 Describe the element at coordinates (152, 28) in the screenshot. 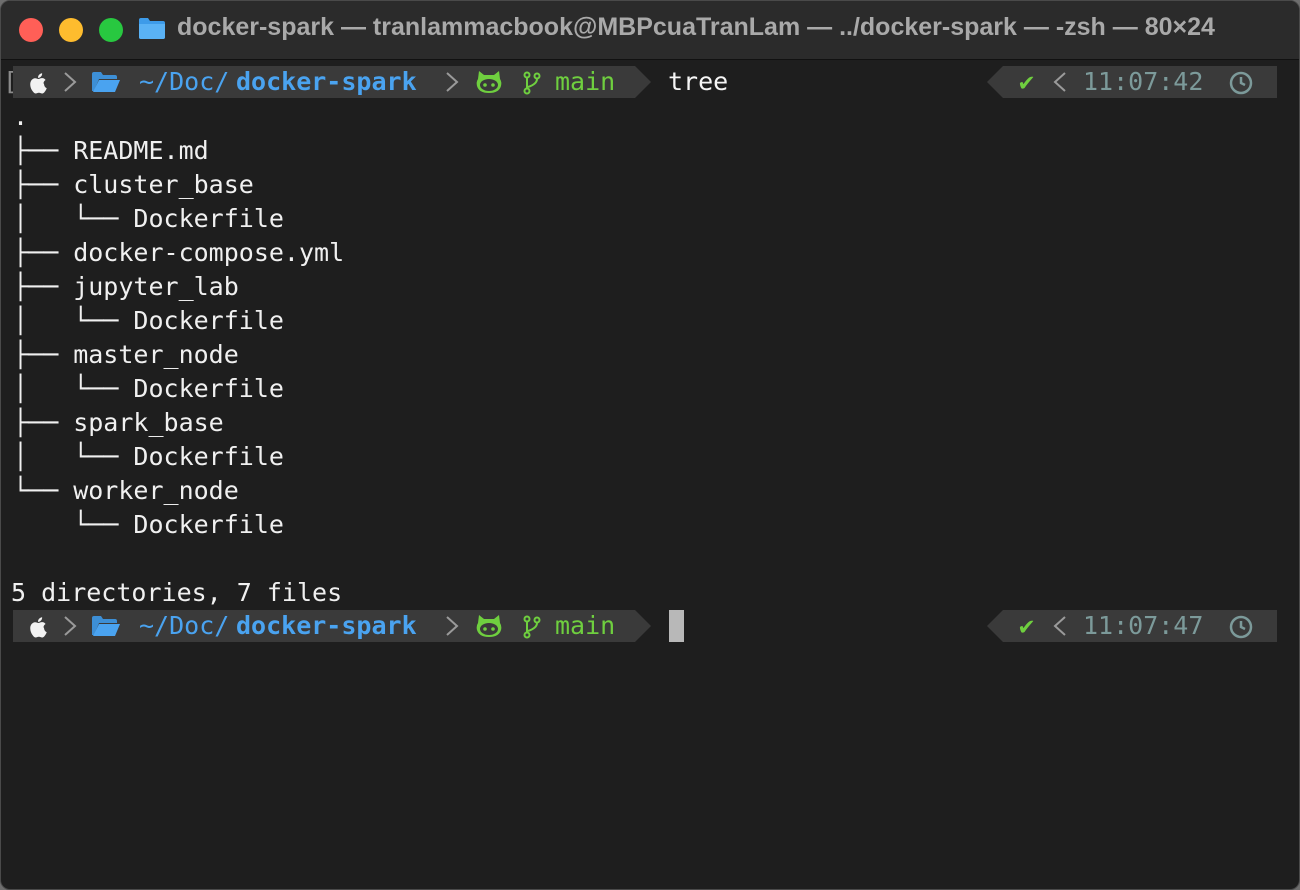

I see `folder-icon` at that location.